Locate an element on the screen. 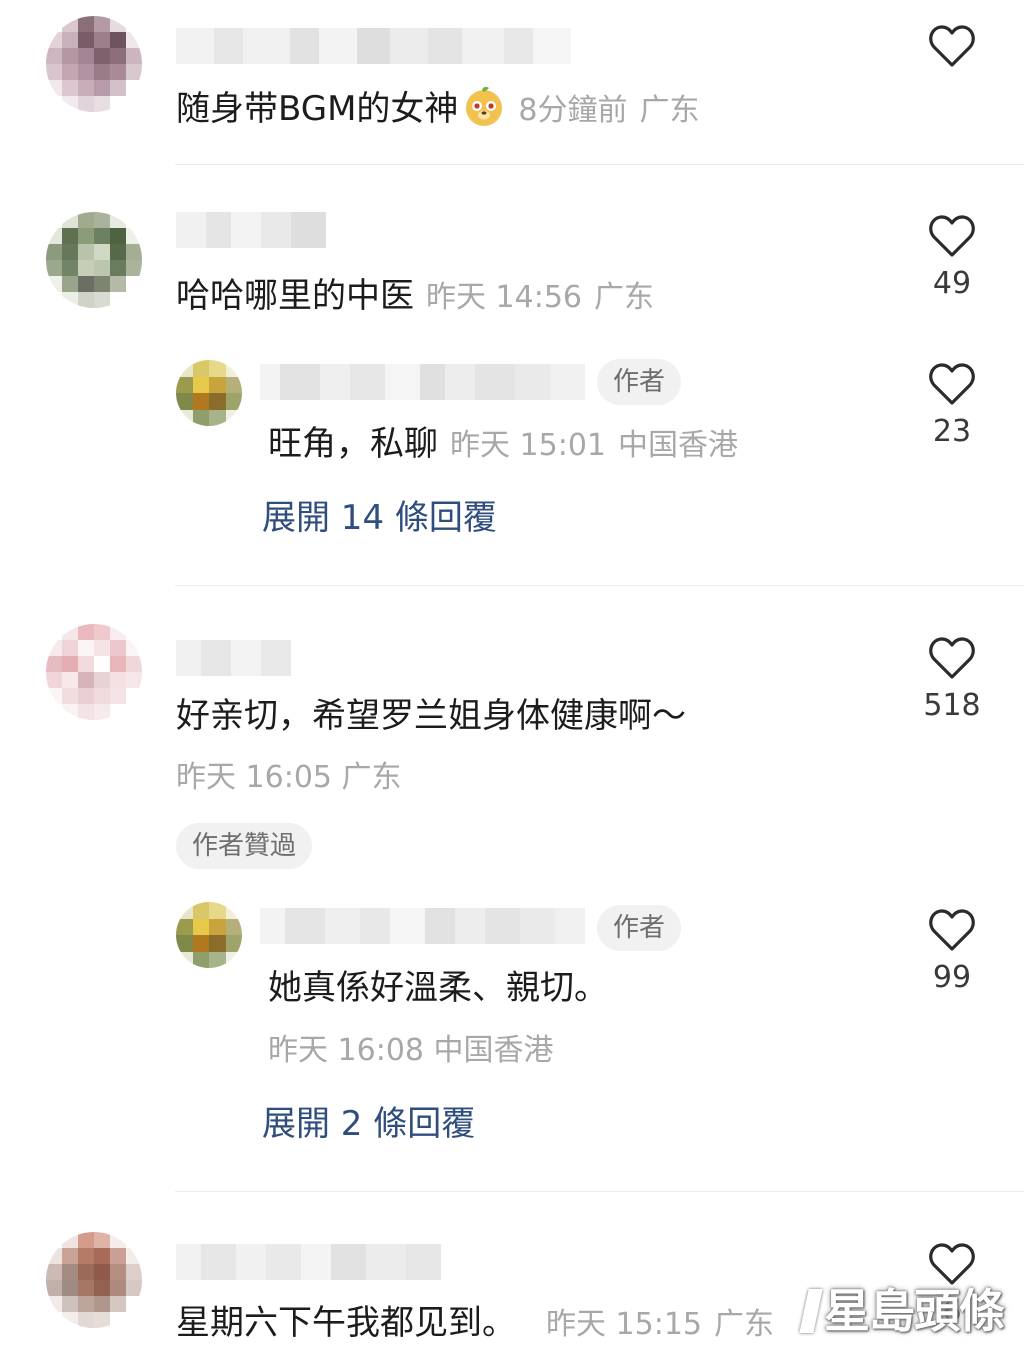 The width and height of the screenshot is (1024, 1369). comment-text: 随身带BGM的女神 8分鐘前 广东 is located at coordinates (438, 107).